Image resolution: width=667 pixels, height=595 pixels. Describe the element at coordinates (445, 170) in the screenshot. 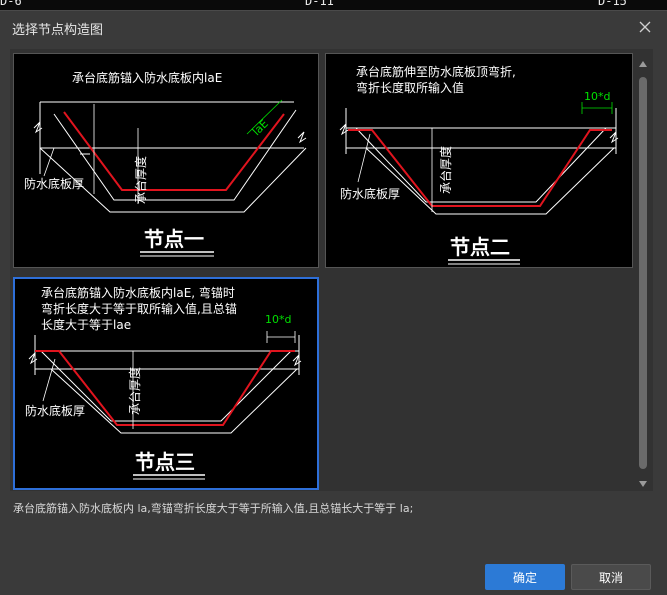

I see `node-2-thickness-label: 承台厚度` at that location.